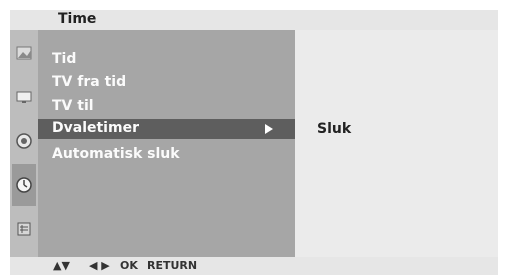  I want to click on menu-item-label: Dvaletimer, so click(95, 128).